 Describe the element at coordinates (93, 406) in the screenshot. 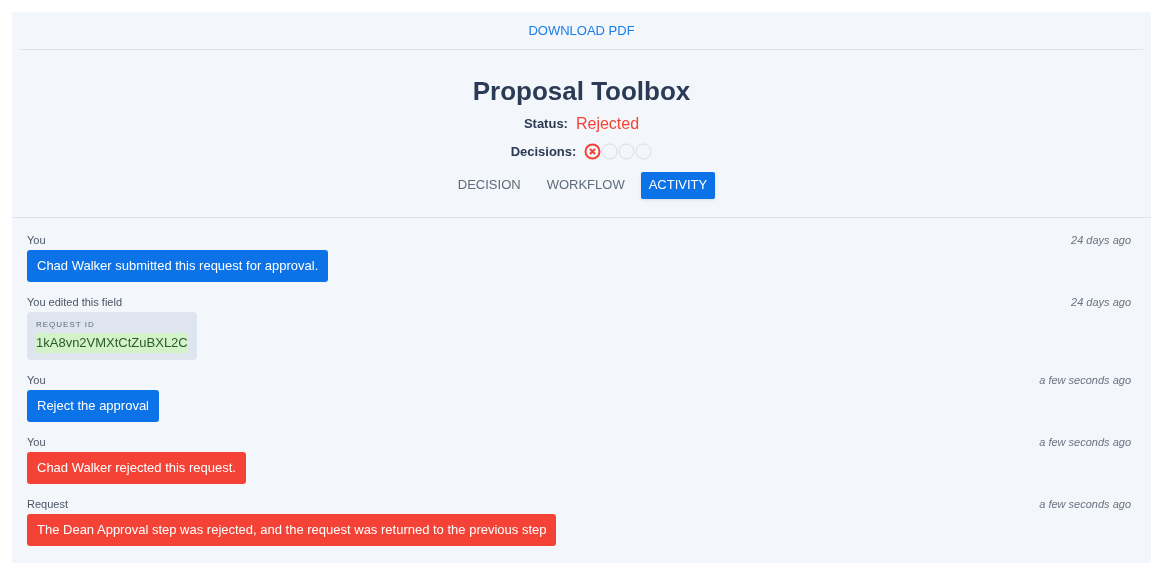

I see `activity-message: Reject the approval` at that location.